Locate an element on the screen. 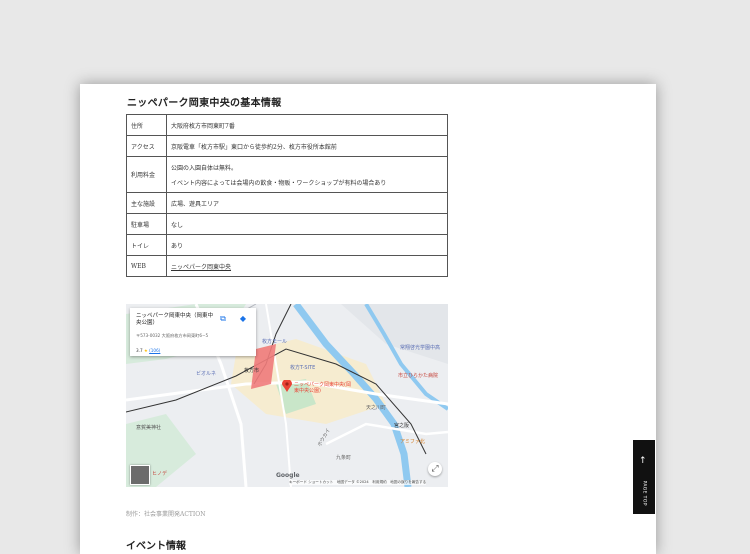  row-value: 大阪府枚方市岡東町7番 is located at coordinates (307, 125).